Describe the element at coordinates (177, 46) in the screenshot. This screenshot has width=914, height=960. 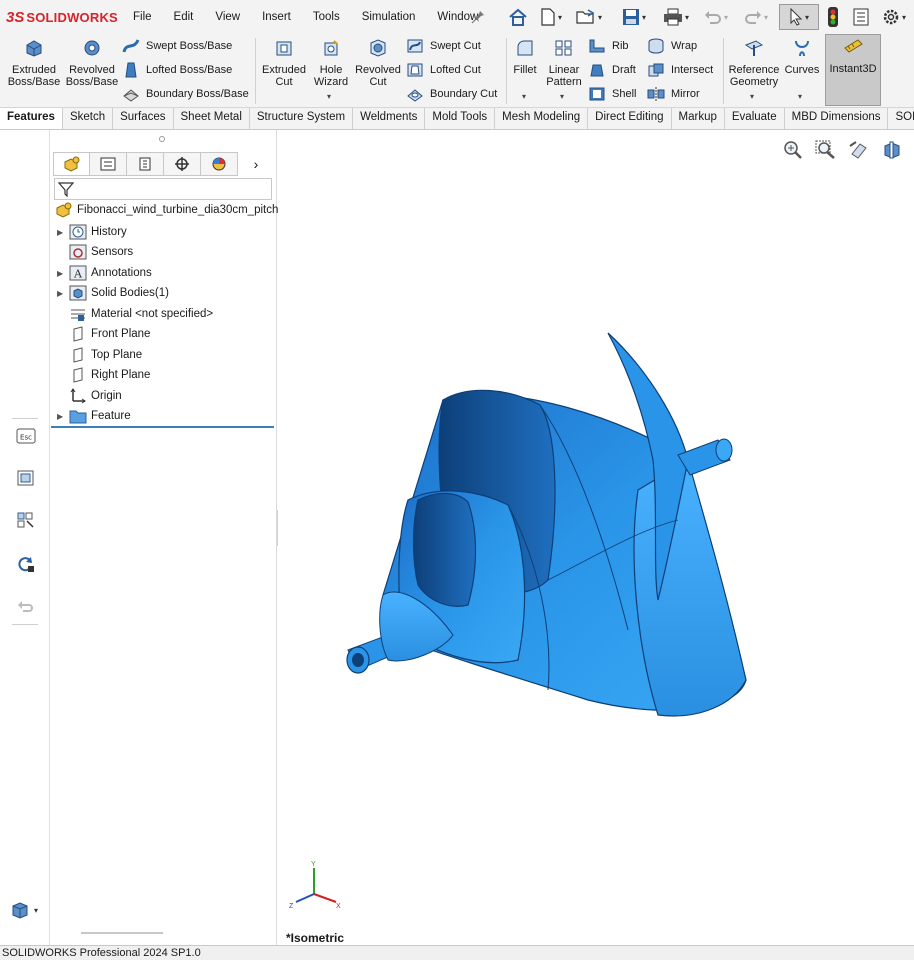
I see `swept-boss-button: Swept Boss/Base` at that location.